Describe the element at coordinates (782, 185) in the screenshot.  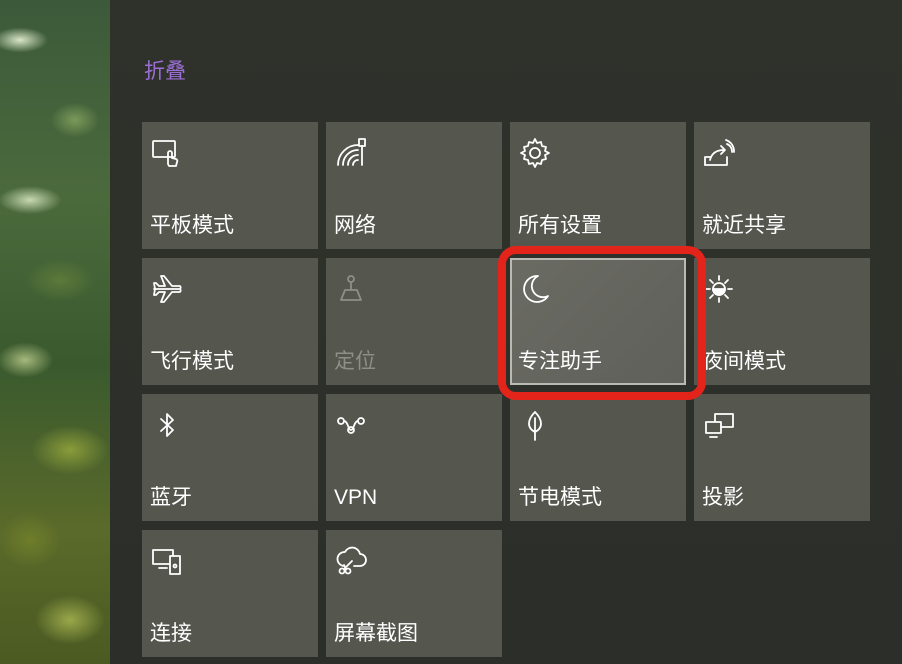
I see `tile-nearby-sharing: 就近共享` at that location.